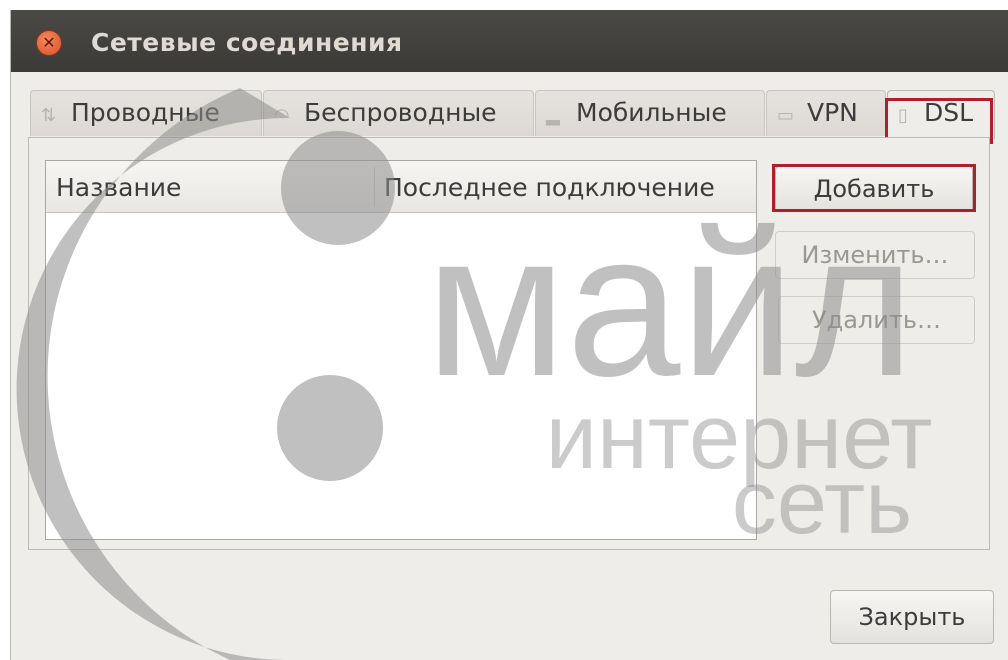 The image size is (1008, 660). I want to click on wifi-icon: ◠, so click(282, 115).